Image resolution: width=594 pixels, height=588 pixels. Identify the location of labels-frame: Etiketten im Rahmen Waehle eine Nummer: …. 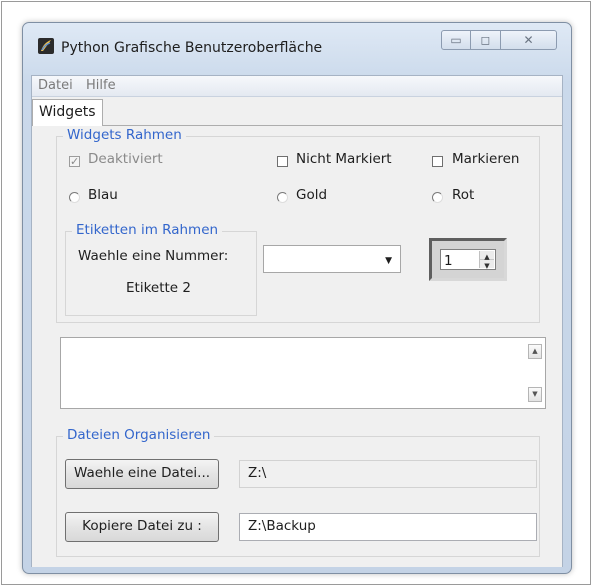
(161, 269).